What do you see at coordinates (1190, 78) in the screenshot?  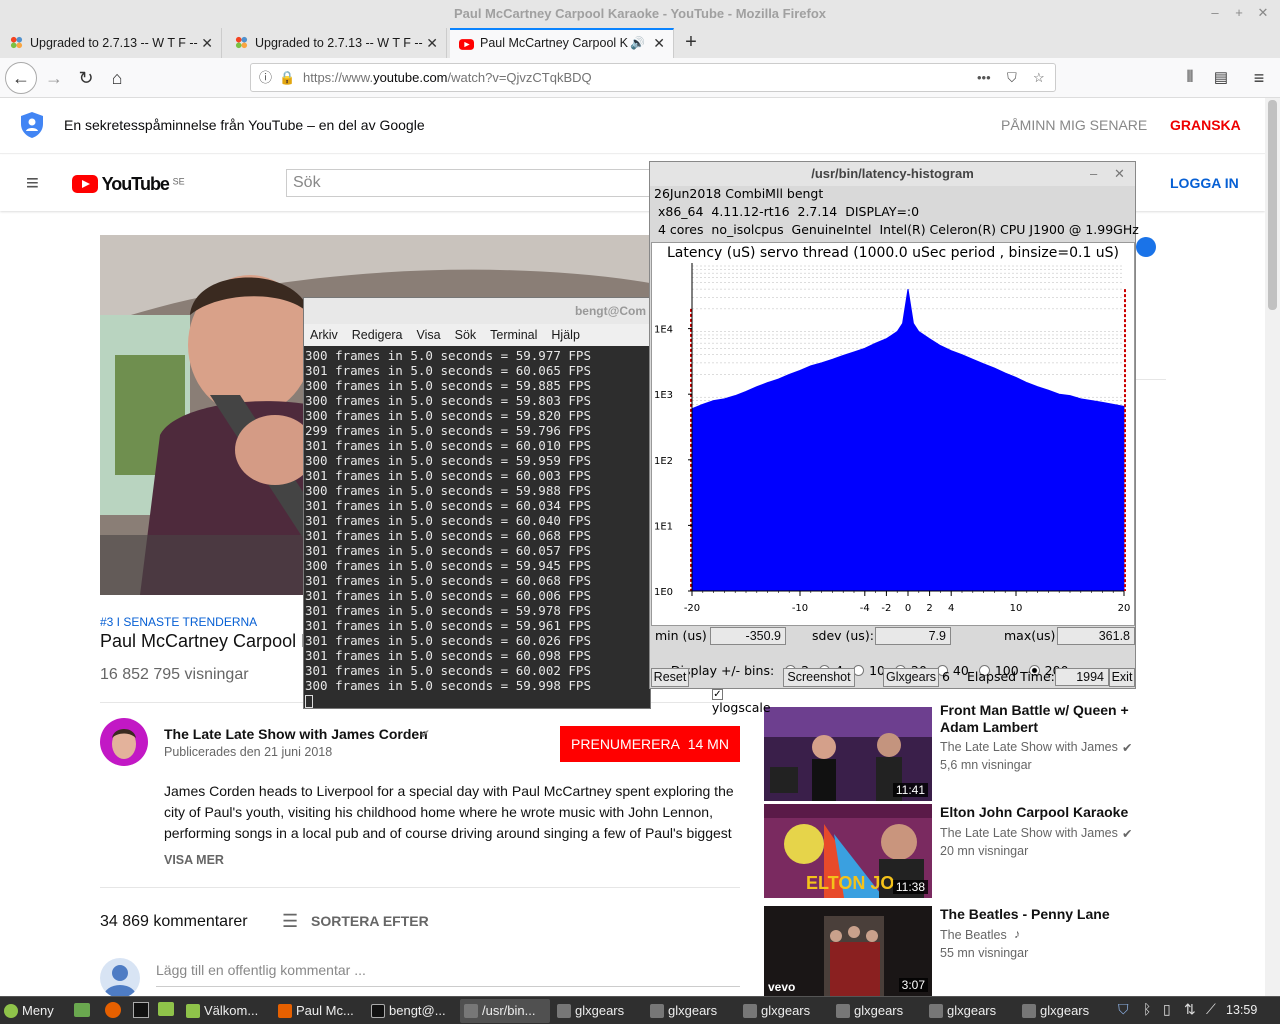 I see `library-icon: ⫴` at bounding box center [1190, 78].